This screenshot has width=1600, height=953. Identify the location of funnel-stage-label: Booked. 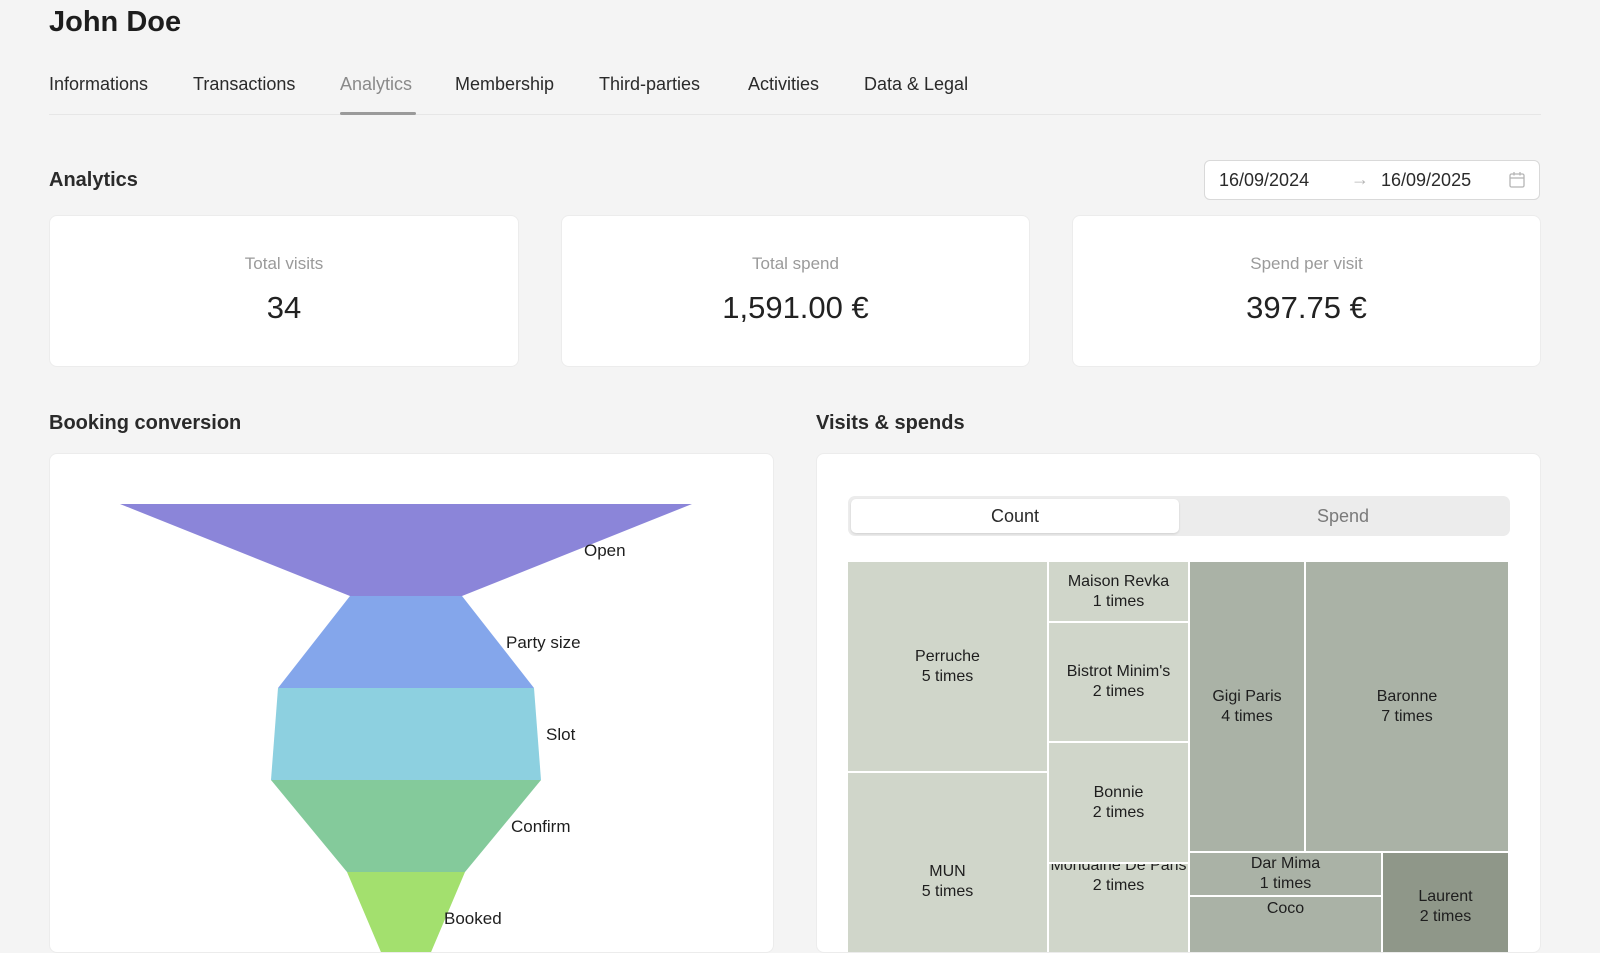
(473, 918).